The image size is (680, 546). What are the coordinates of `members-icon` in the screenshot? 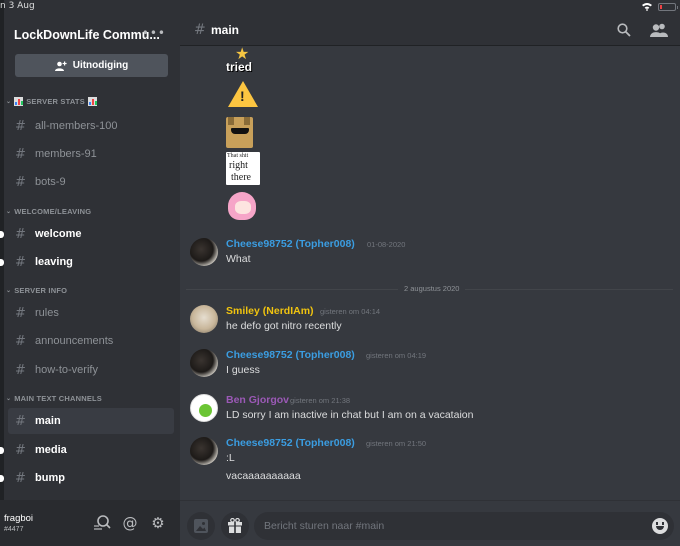 It's located at (659, 30).